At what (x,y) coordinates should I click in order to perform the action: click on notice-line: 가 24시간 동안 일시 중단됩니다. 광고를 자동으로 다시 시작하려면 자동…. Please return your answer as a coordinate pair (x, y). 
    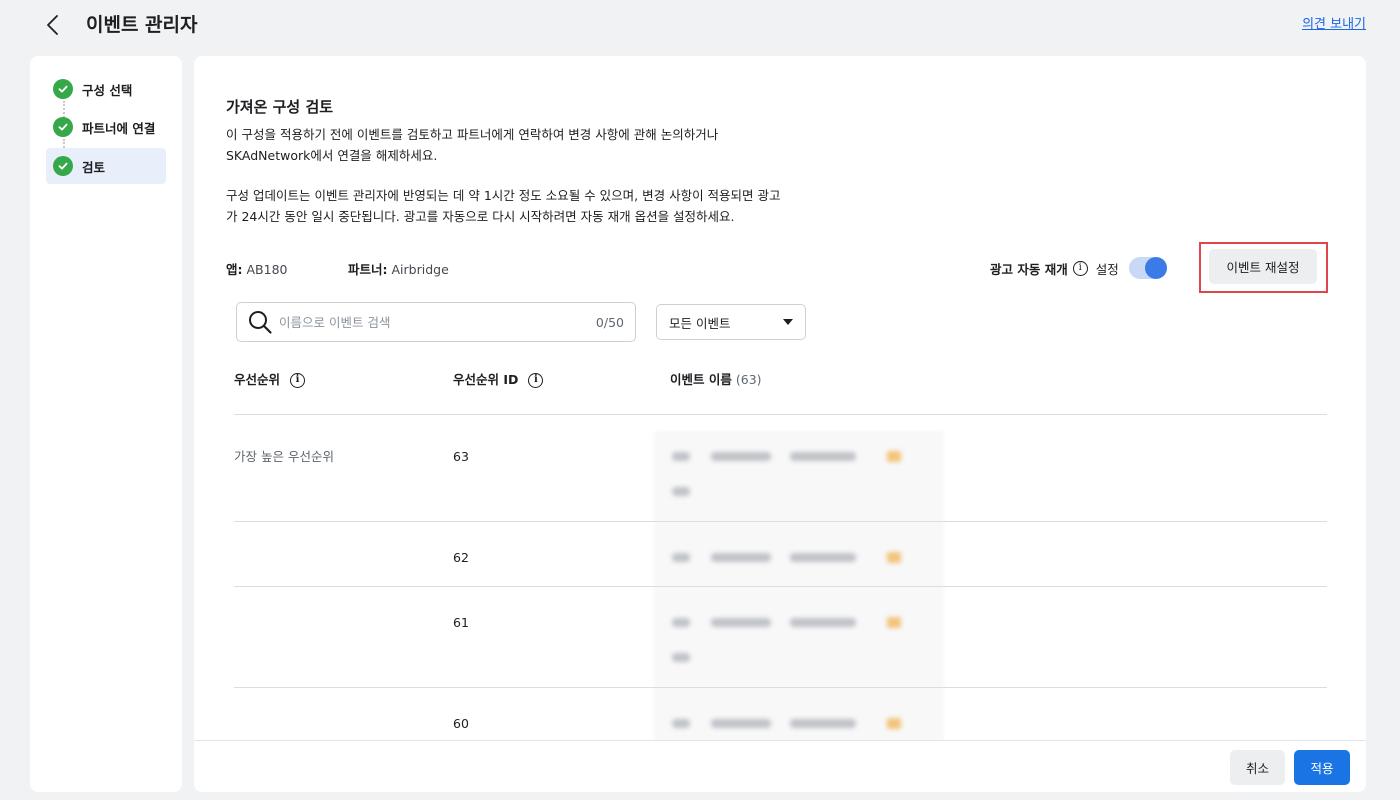
    Looking at the image, I should click on (480, 216).